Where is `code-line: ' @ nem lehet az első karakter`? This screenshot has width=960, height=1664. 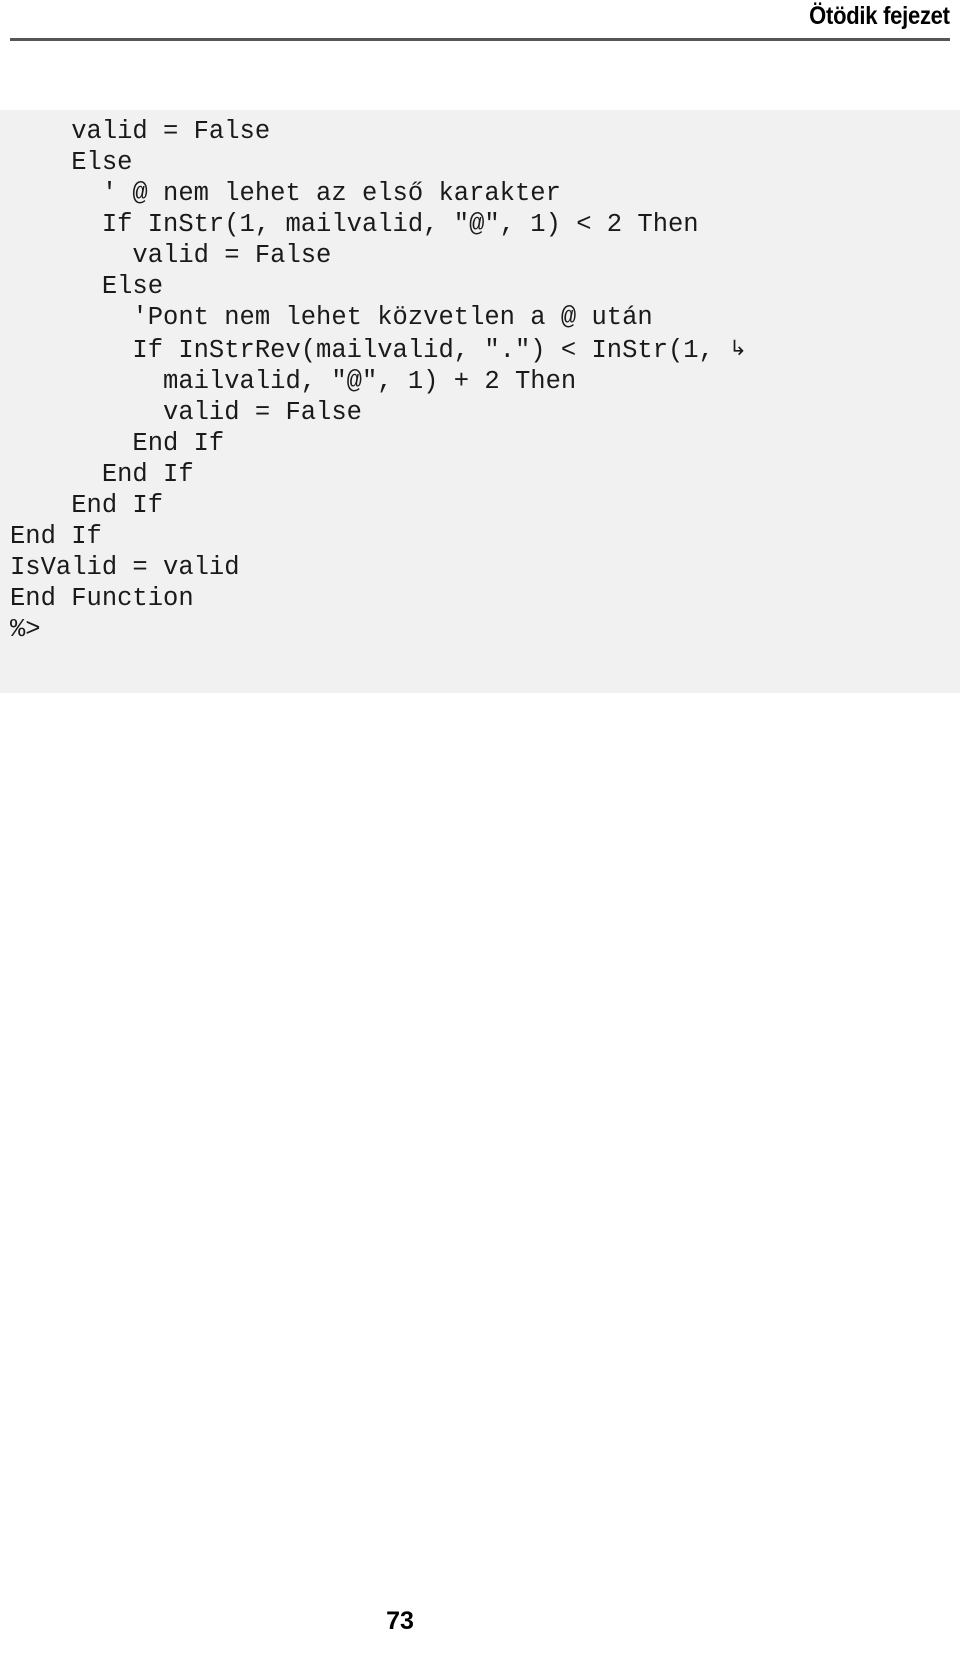
code-line: ' @ nem lehet az első karakter is located at coordinates (285, 193).